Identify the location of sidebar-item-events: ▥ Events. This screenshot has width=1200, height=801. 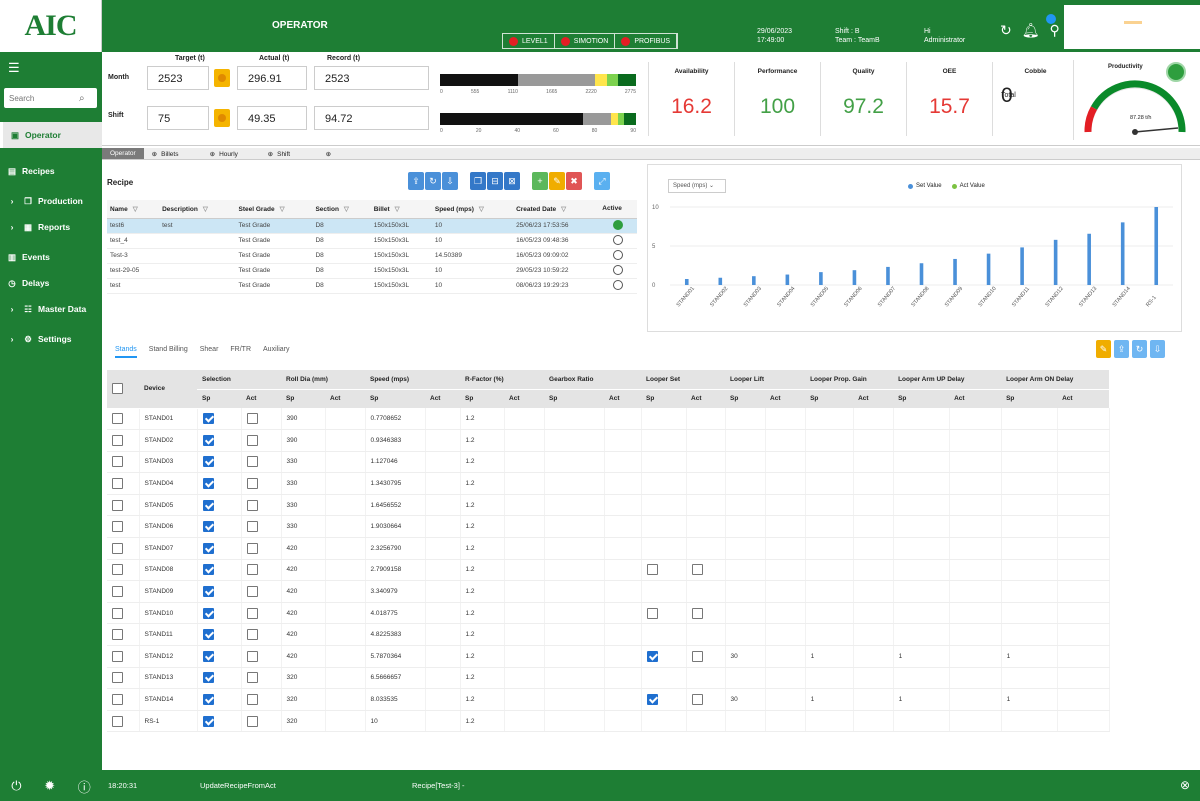
(51, 257).